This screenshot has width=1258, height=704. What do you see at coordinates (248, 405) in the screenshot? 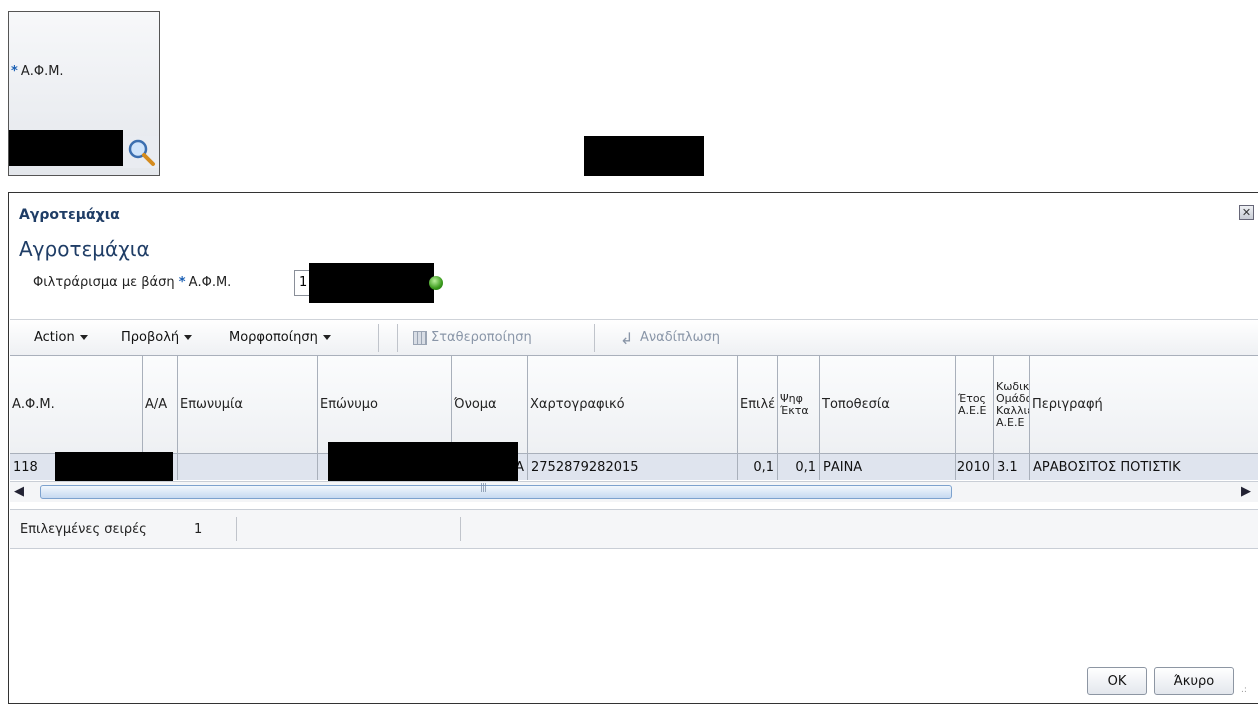
I see `column-header: Επωνυμία` at bounding box center [248, 405].